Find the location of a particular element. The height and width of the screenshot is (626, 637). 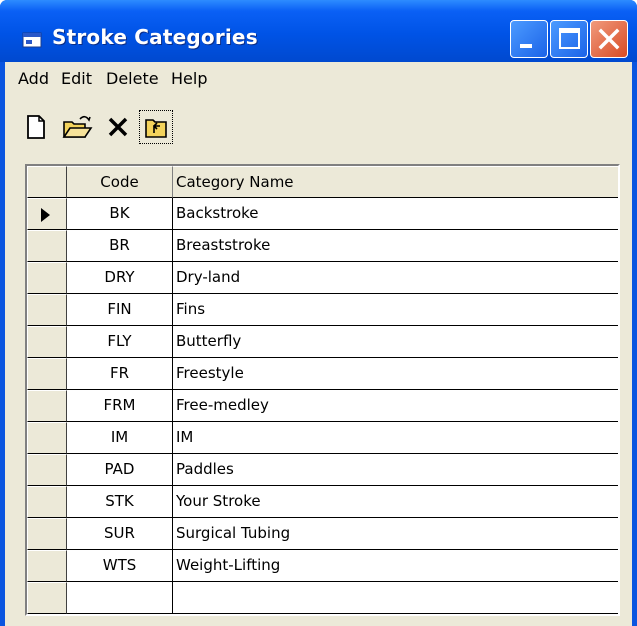

table-row: FIN Fins is located at coordinates (322, 310).